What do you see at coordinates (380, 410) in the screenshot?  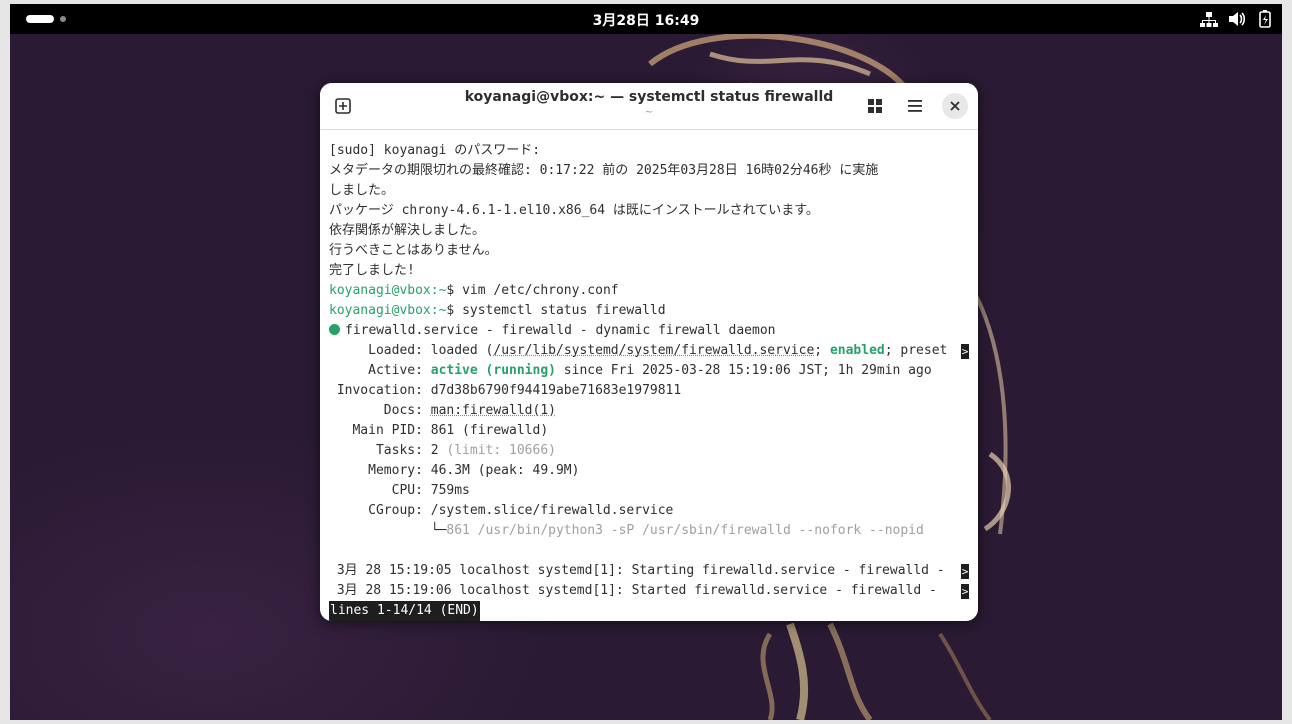 I see `docs-label: Docs:` at bounding box center [380, 410].